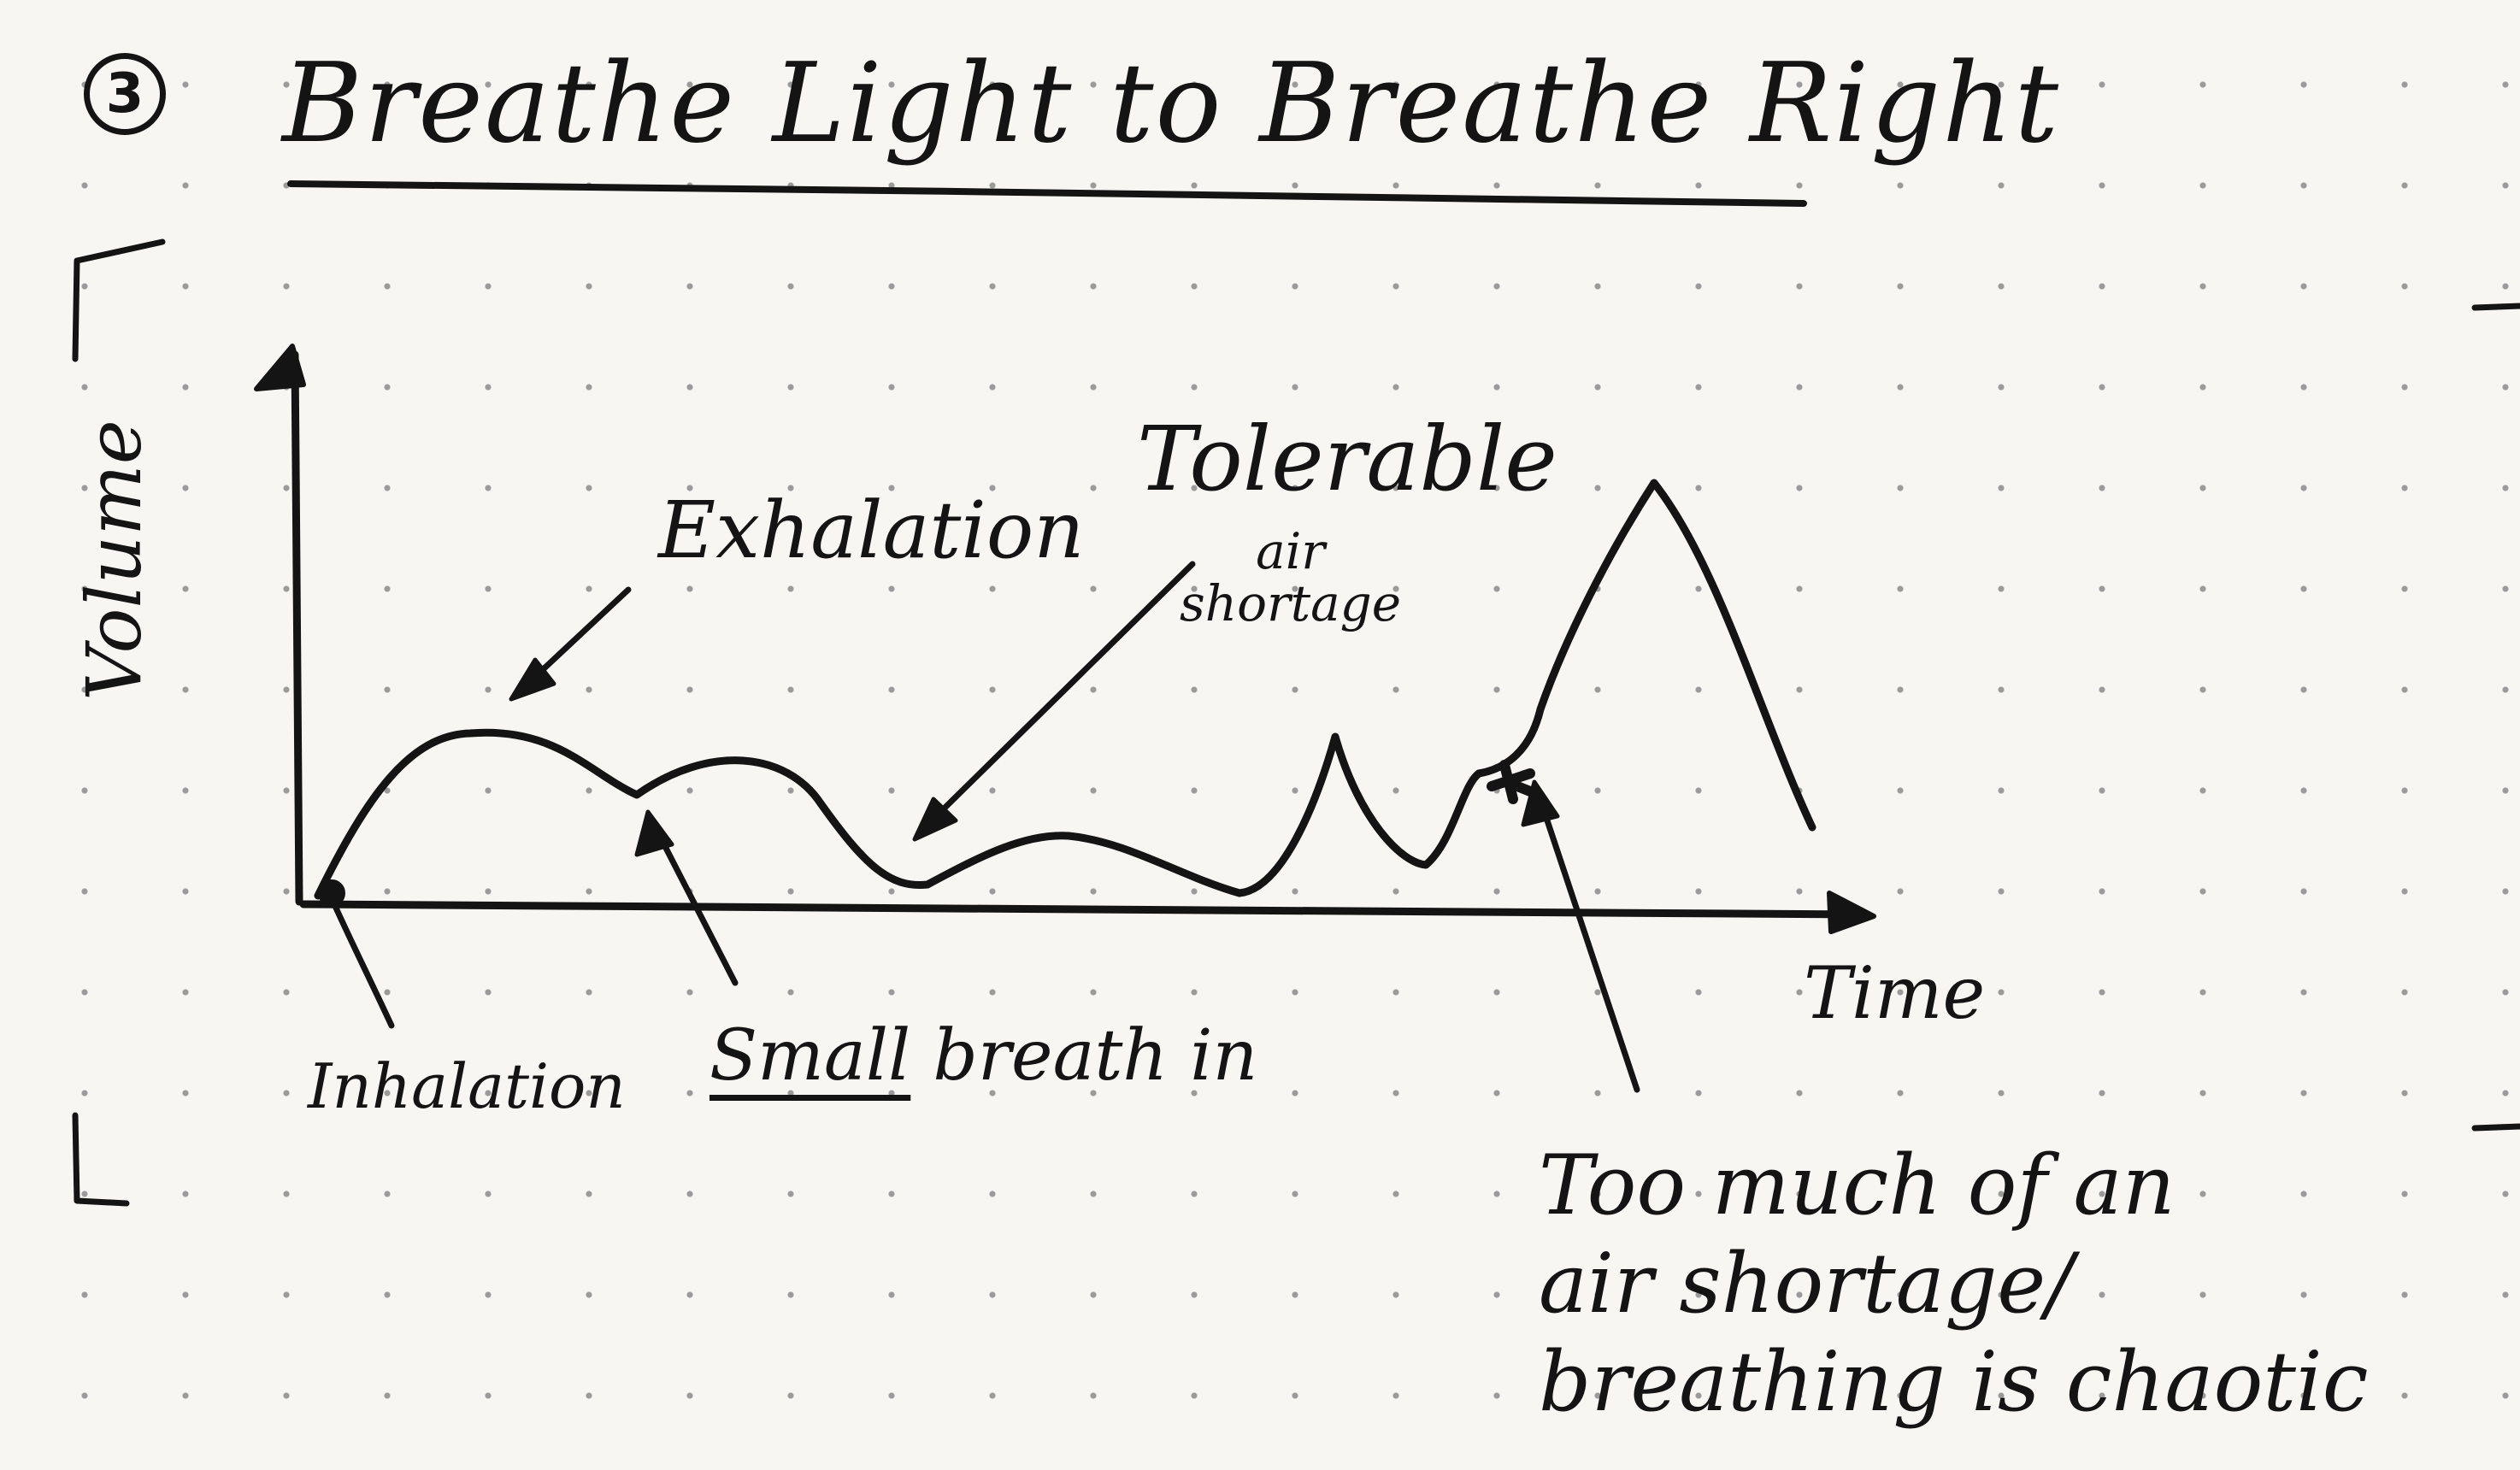  Describe the element at coordinates (114, 560) in the screenshot. I see `y-axis-label: Volume` at that location.